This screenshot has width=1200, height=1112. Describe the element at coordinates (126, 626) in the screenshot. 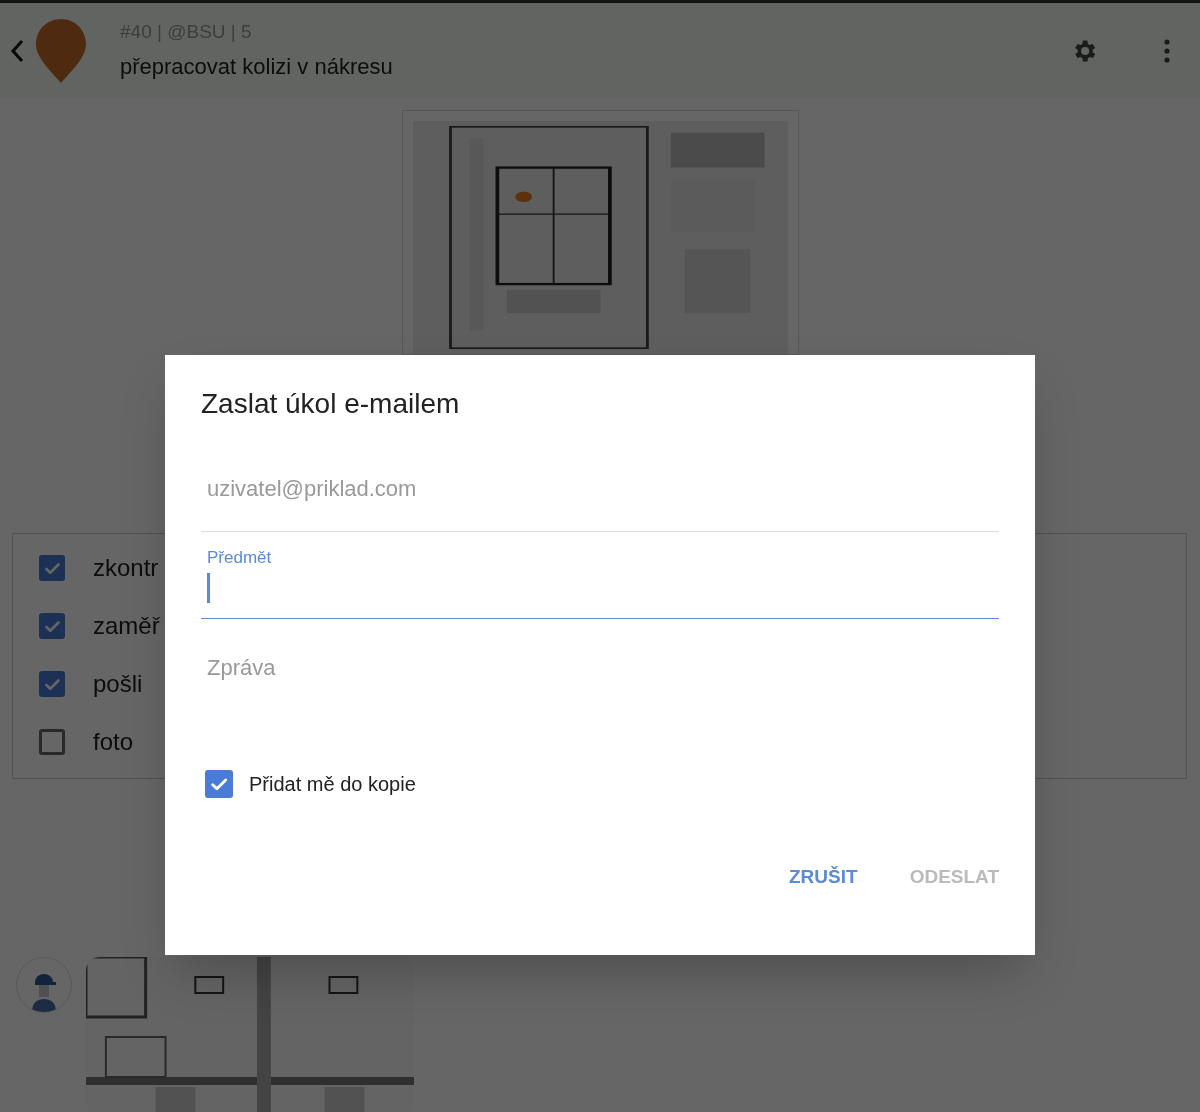

I see `checklist-label: zaměř` at that location.